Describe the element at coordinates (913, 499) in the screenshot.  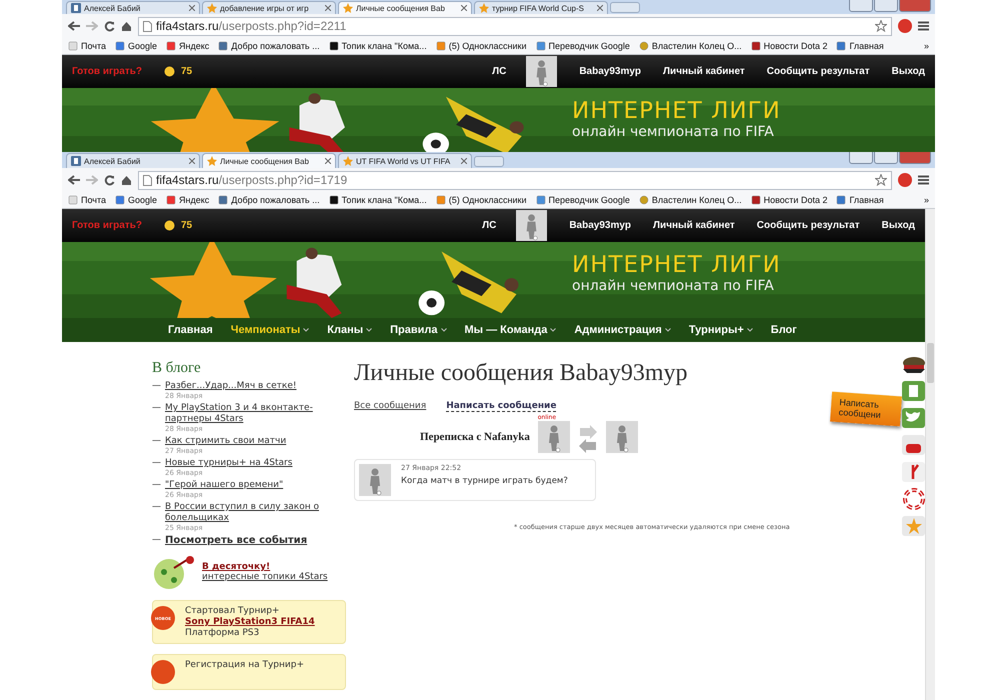
I see `lifebuoy-icon` at that location.